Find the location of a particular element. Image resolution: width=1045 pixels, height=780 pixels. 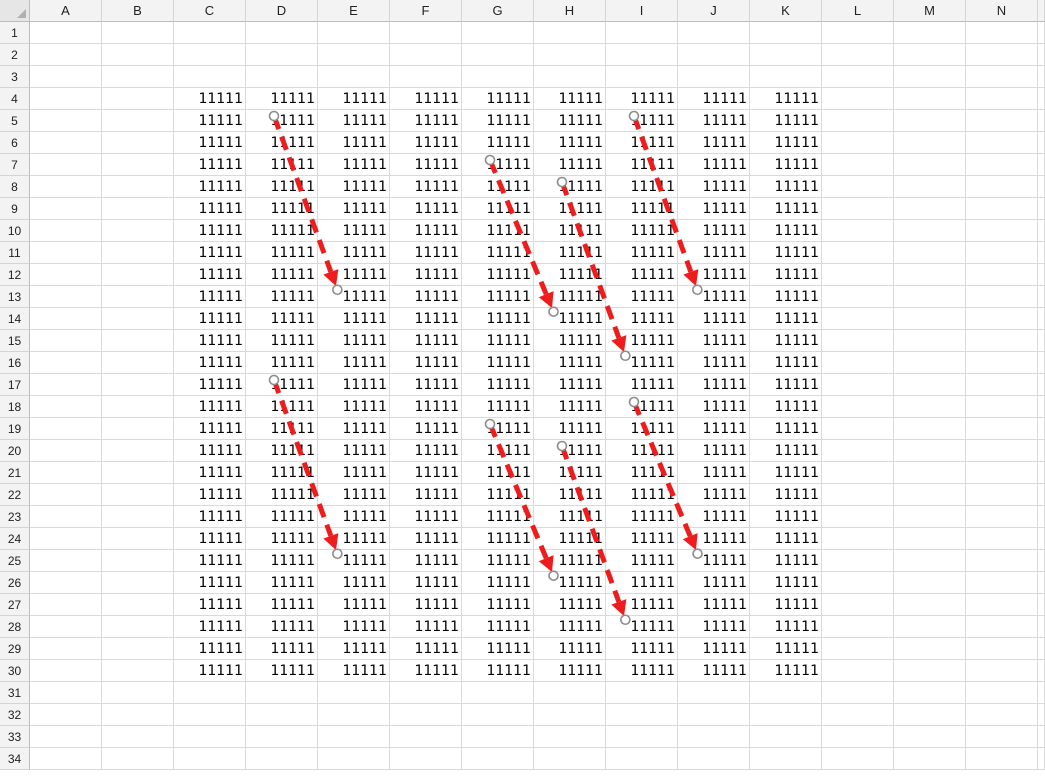

cell-h34 is located at coordinates (570, 759).